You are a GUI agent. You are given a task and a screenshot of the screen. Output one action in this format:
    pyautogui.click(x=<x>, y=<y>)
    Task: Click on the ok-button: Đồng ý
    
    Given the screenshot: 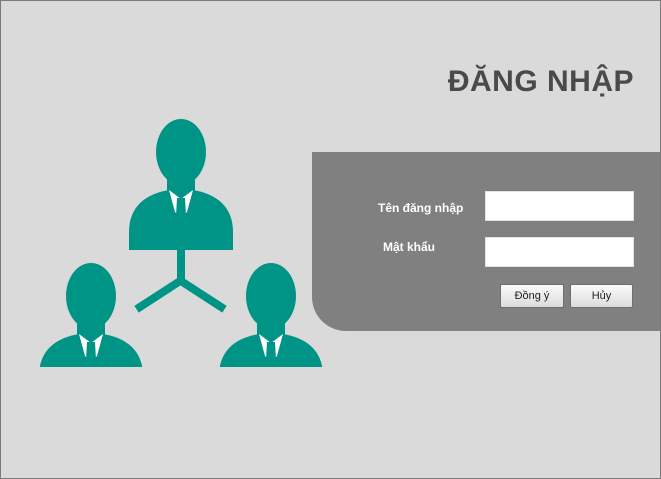 What is the action you would take?
    pyautogui.click(x=532, y=296)
    